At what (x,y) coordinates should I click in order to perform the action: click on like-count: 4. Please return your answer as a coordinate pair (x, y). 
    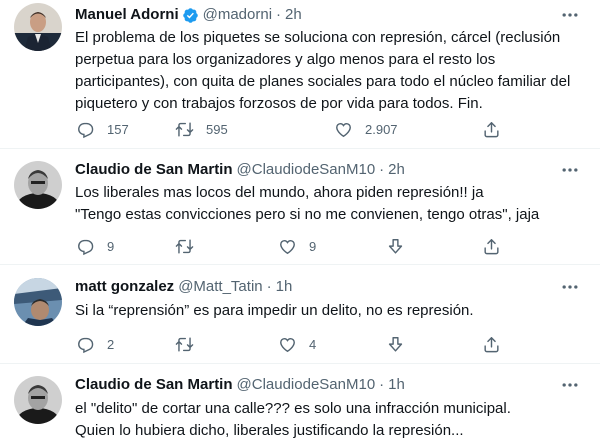
    Looking at the image, I should click on (313, 344).